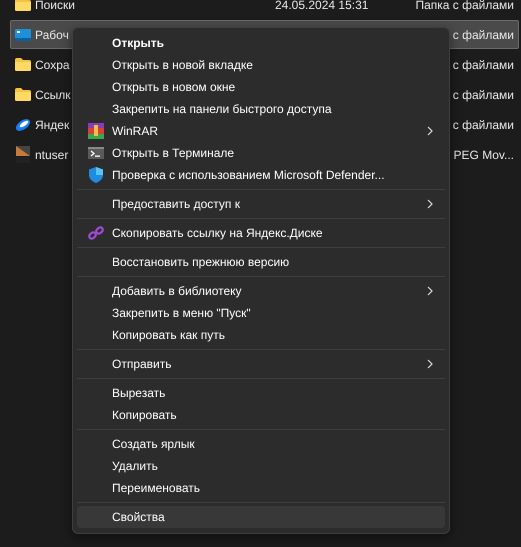  Describe the element at coordinates (51, 155) in the screenshot. I see `file-name: ntuser` at that location.